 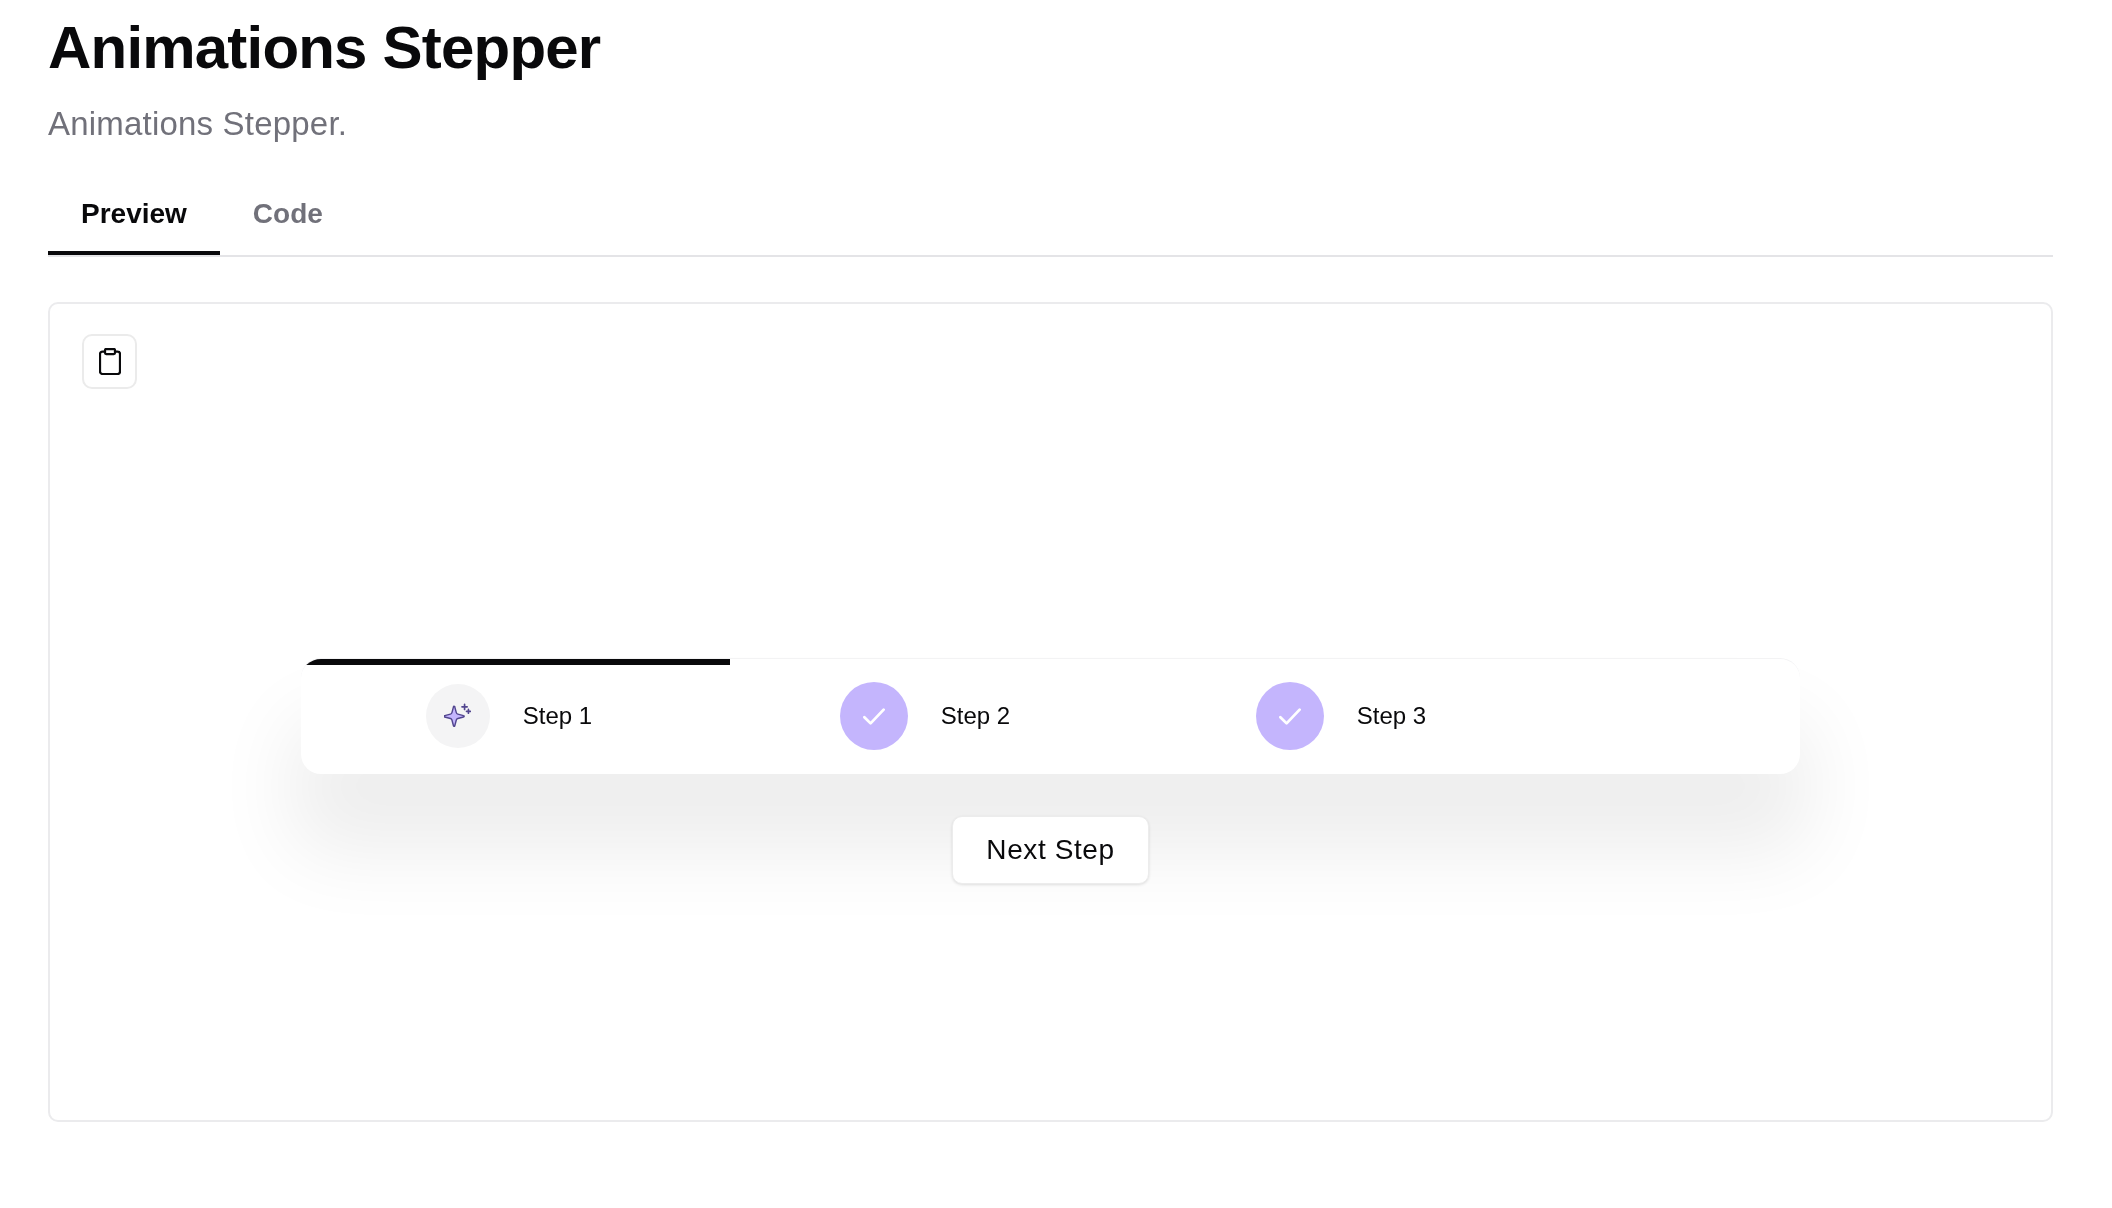 What do you see at coordinates (1050, 850) in the screenshot?
I see `next-step-button: Next Step` at bounding box center [1050, 850].